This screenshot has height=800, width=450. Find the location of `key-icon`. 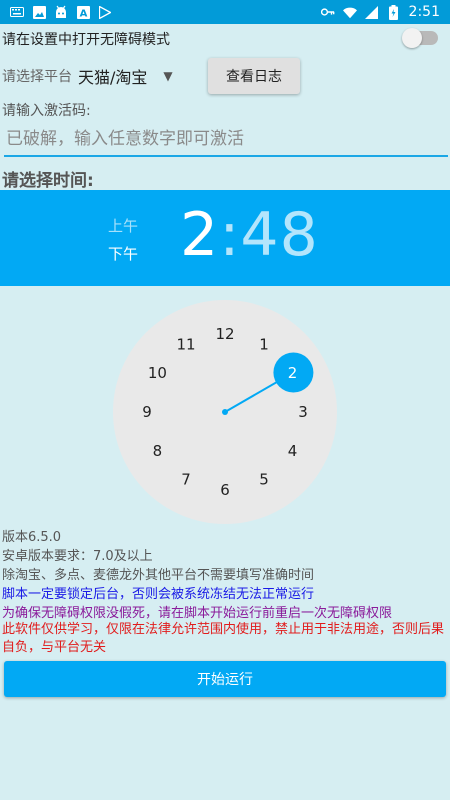

key-icon is located at coordinates (327, 12).